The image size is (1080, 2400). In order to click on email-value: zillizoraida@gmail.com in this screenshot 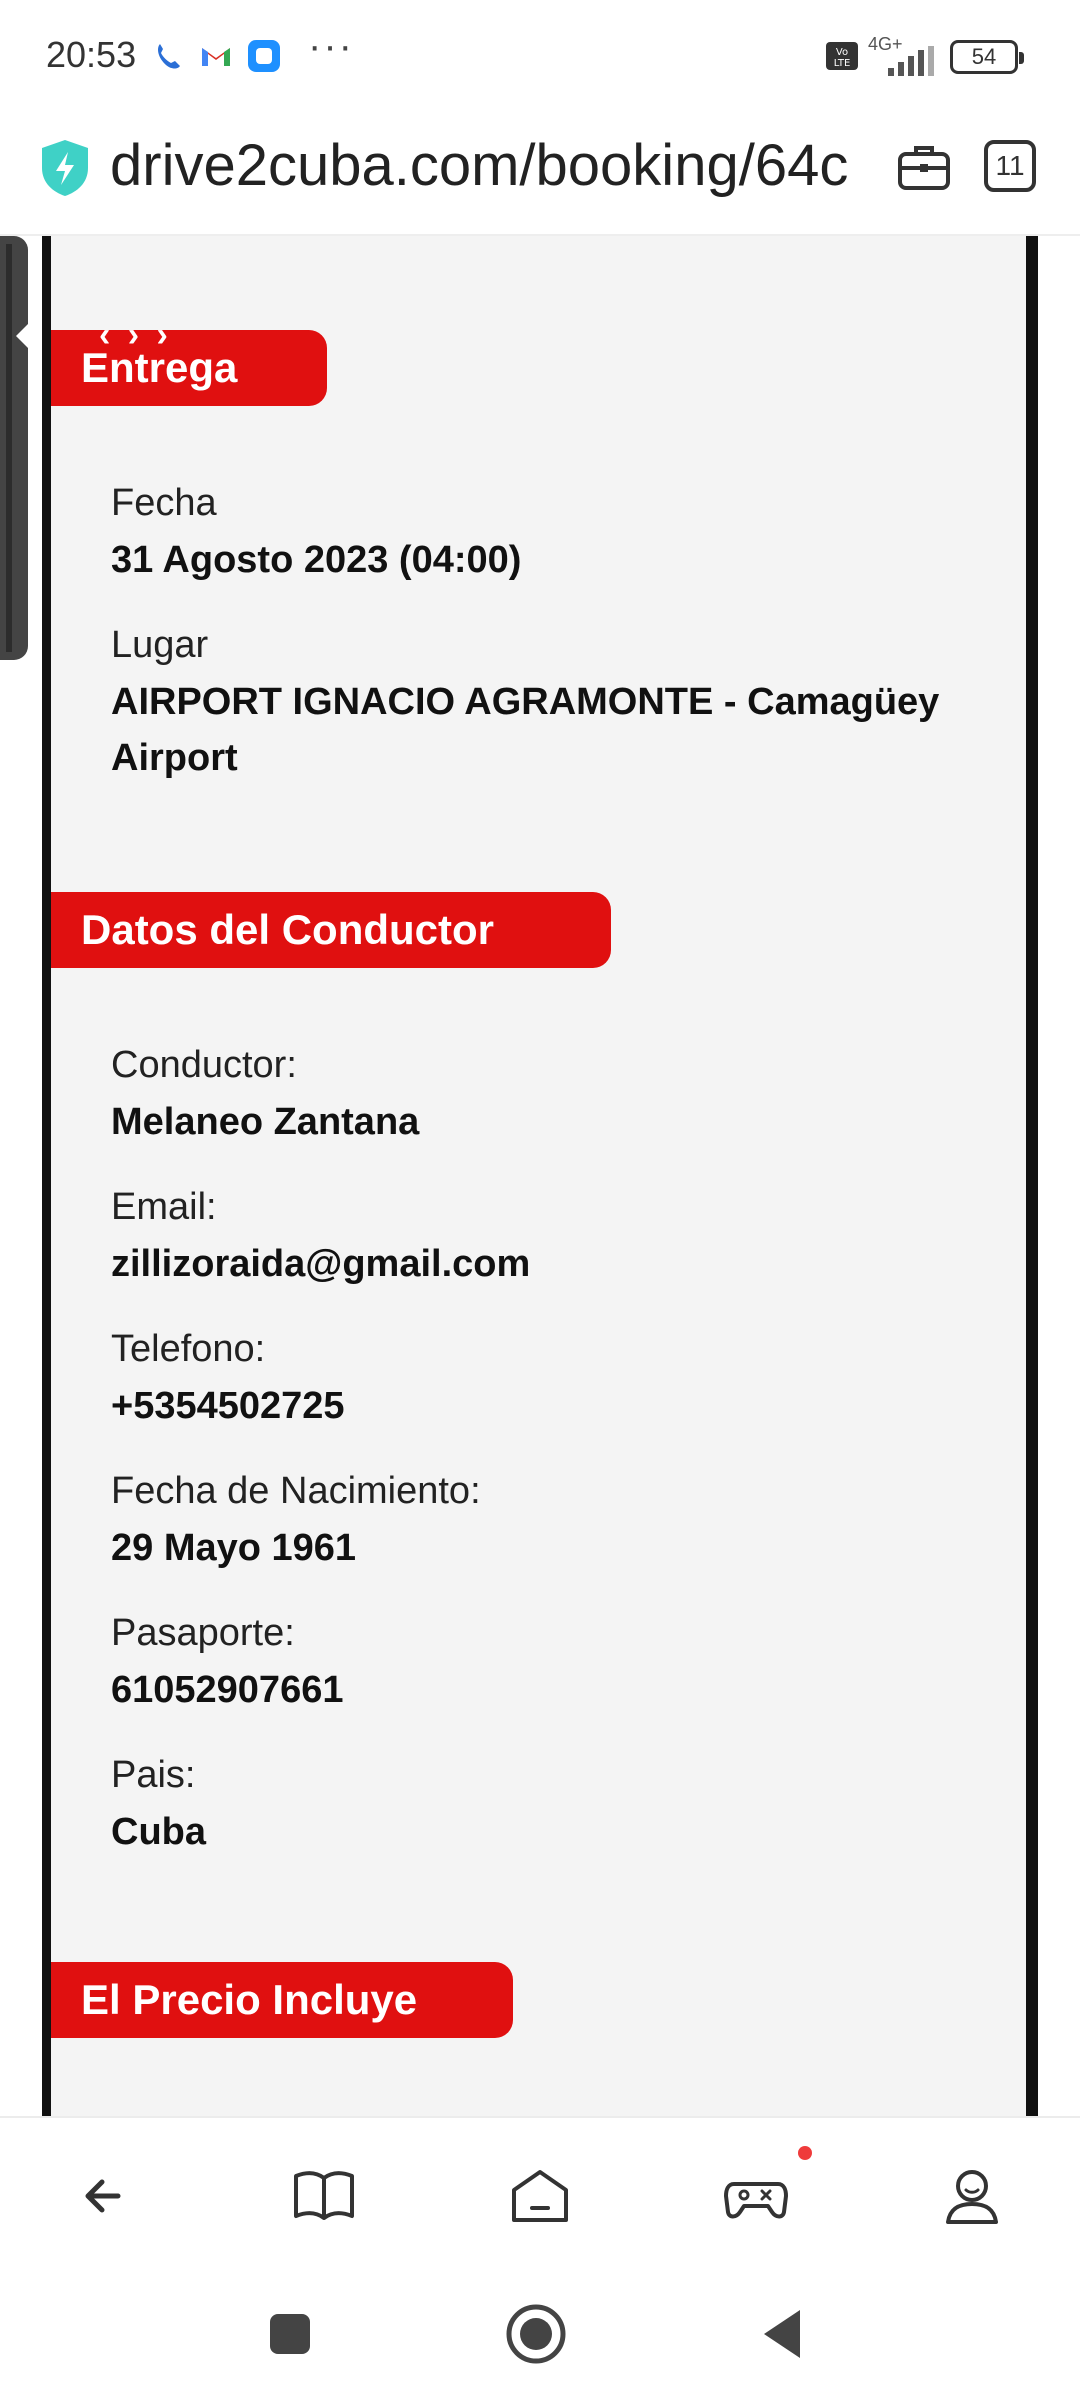, I will do `click(321, 1264)`.